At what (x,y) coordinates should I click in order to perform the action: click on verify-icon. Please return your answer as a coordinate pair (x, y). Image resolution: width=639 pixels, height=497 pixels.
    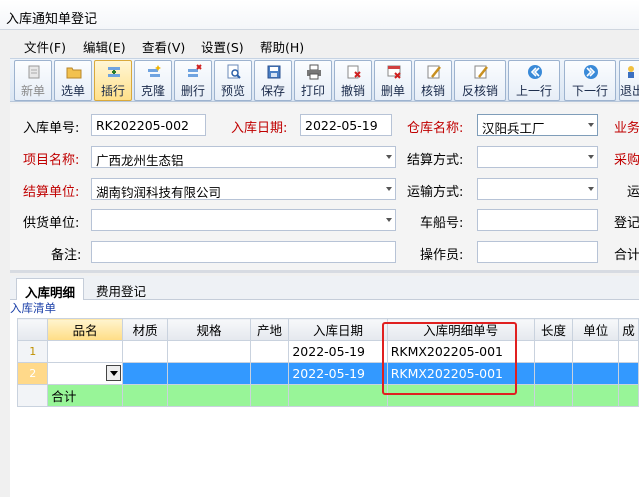
    Looking at the image, I should click on (434, 72).